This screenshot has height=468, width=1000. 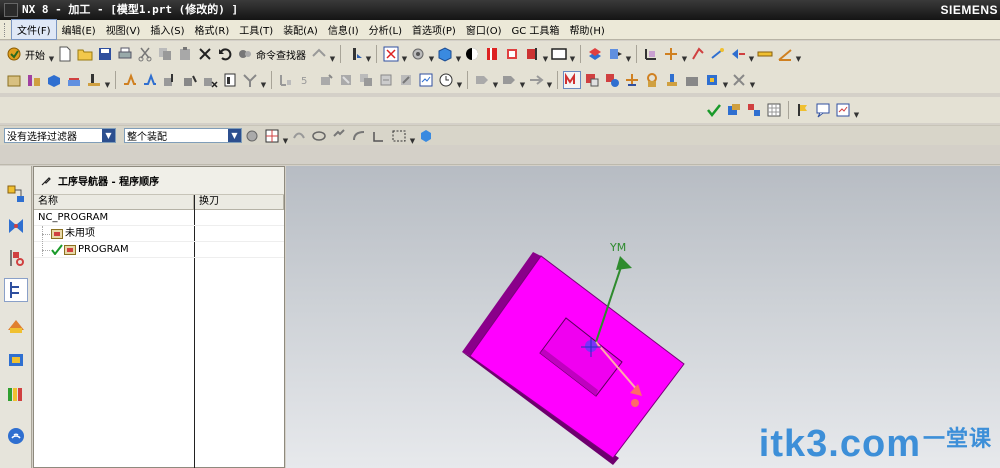 I want to click on geometry-group-icon, so click(x=54, y=80).